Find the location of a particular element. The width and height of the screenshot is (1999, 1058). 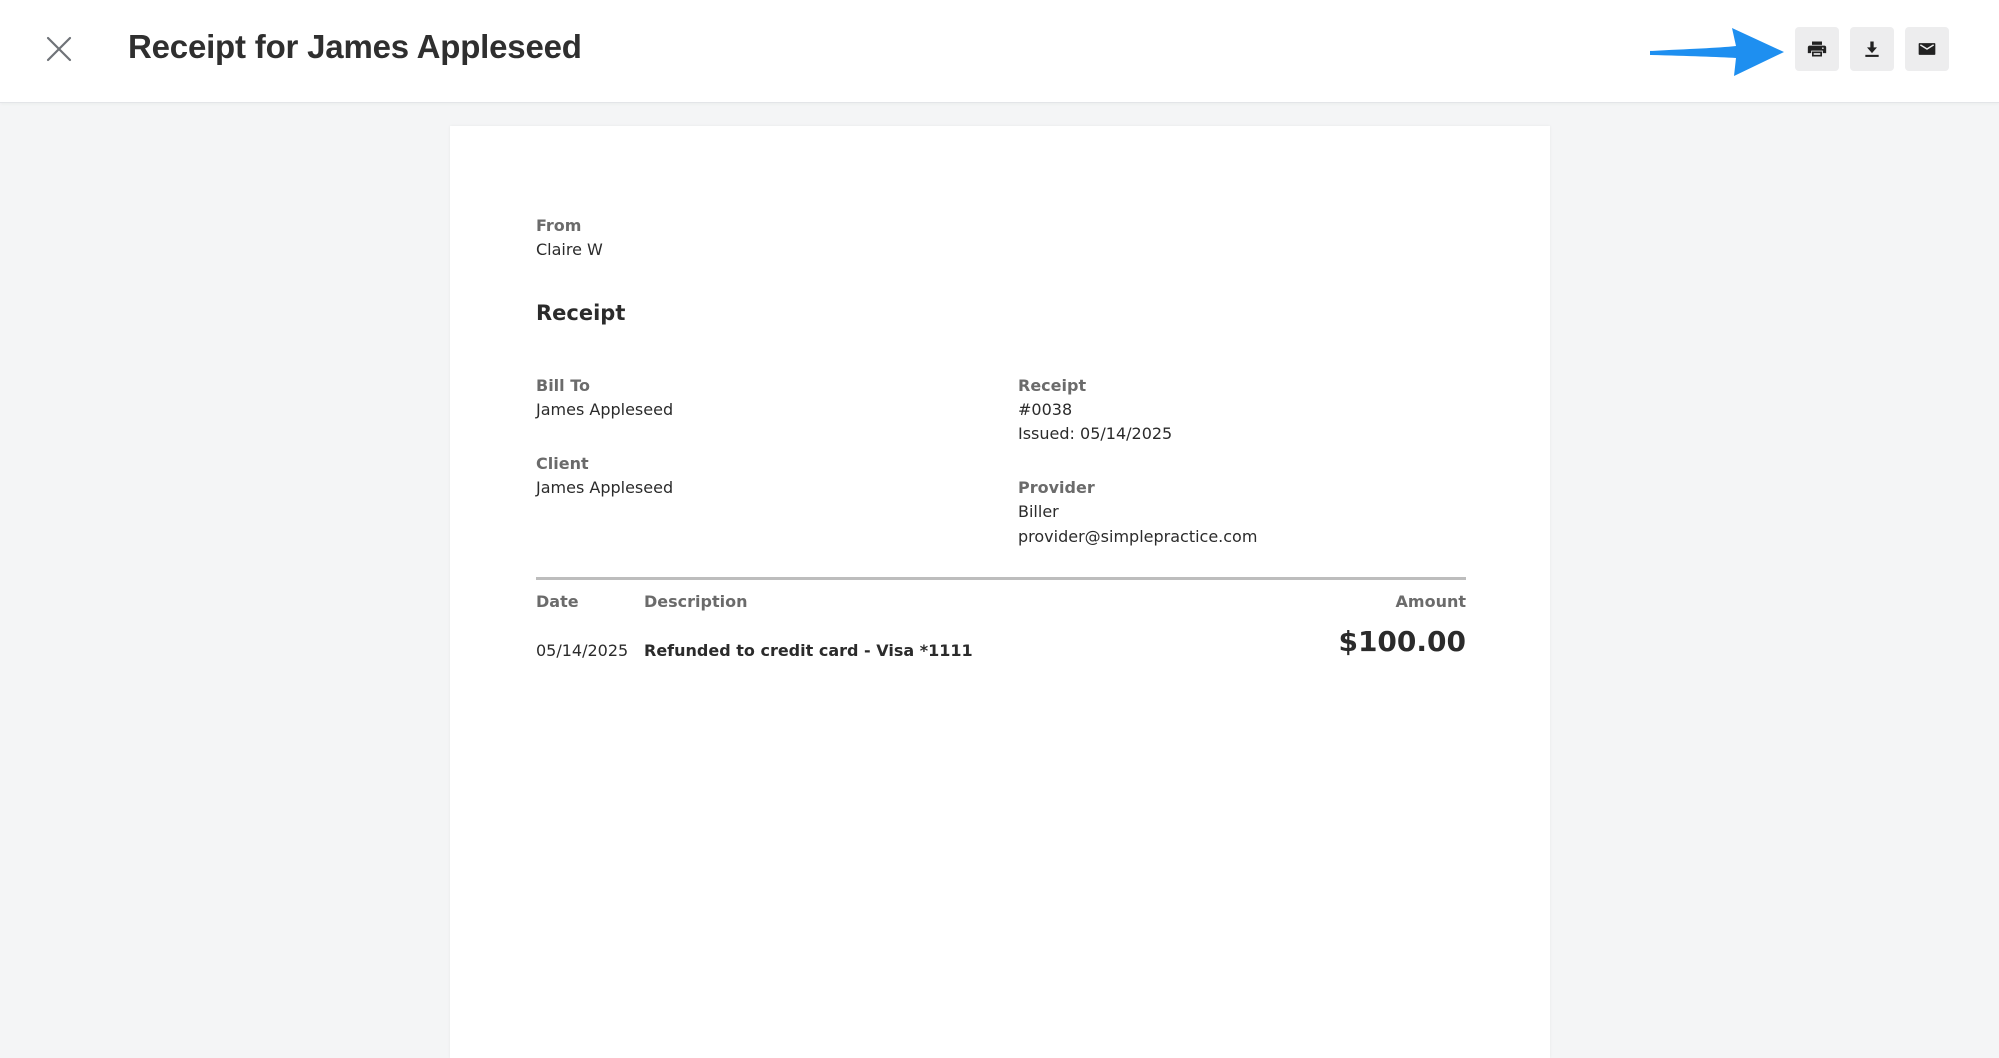

close-icon is located at coordinates (59, 49).